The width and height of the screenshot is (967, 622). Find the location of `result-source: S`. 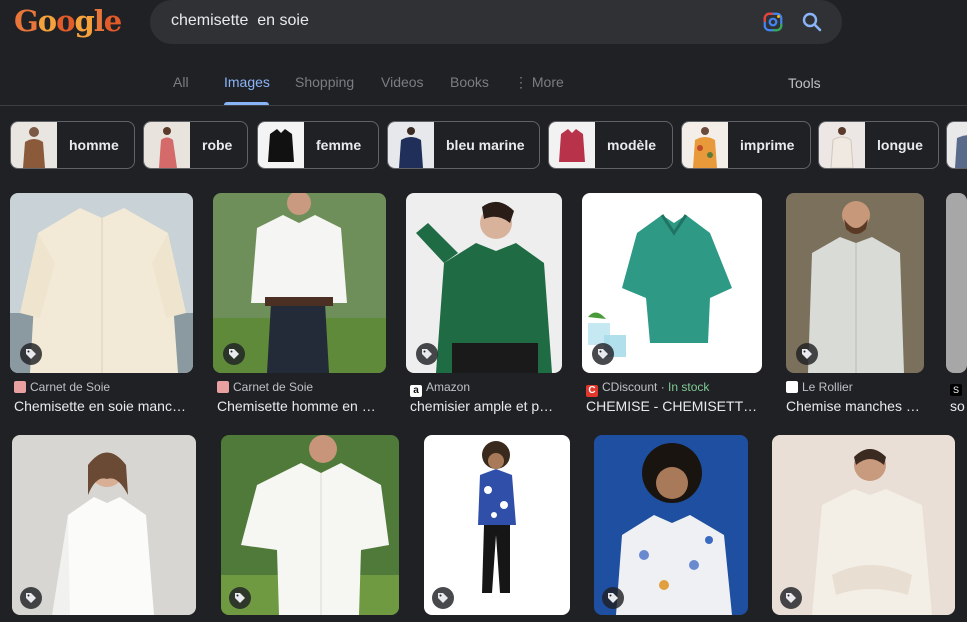

result-source: S is located at coordinates (958, 388).